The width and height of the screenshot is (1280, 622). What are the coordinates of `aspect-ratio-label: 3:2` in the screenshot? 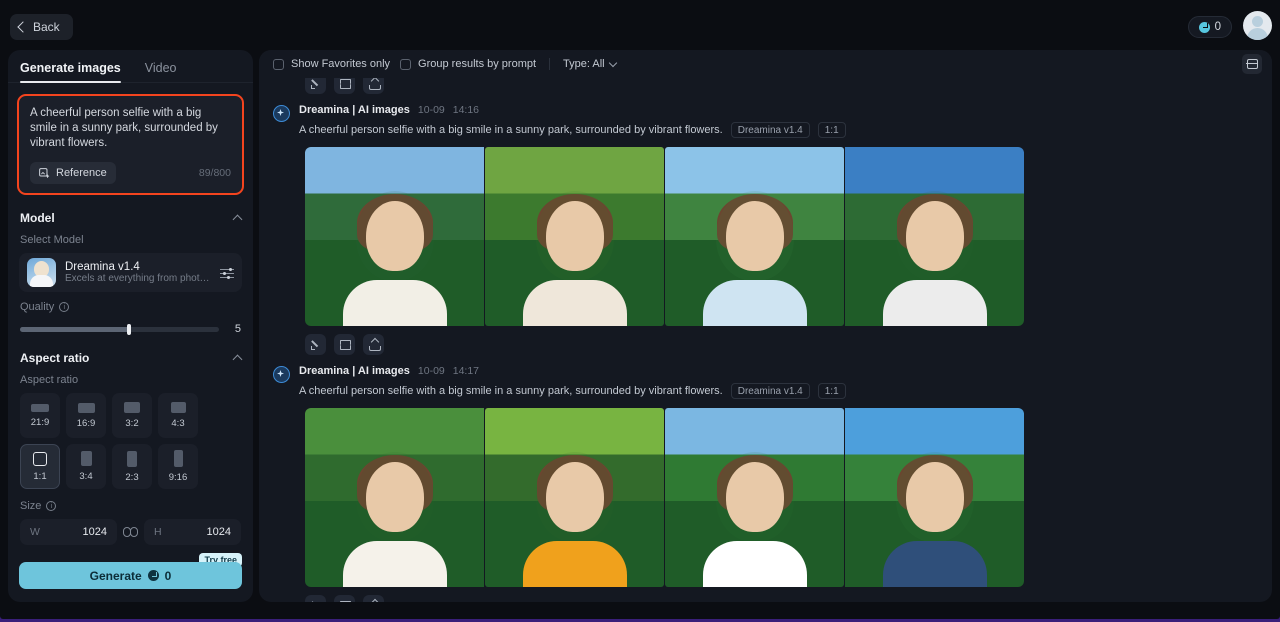 It's located at (132, 423).